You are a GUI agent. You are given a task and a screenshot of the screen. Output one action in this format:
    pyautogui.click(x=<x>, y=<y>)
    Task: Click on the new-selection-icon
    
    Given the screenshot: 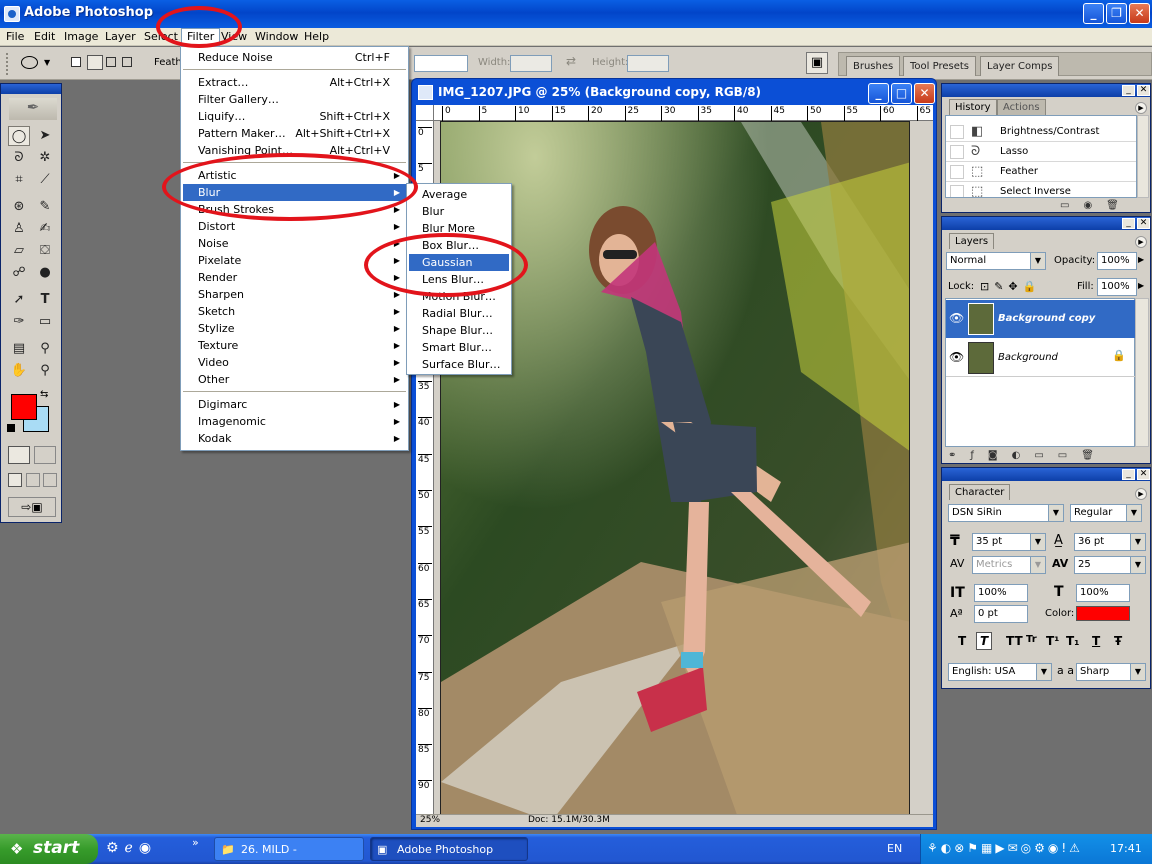 What is the action you would take?
    pyautogui.click(x=76, y=62)
    